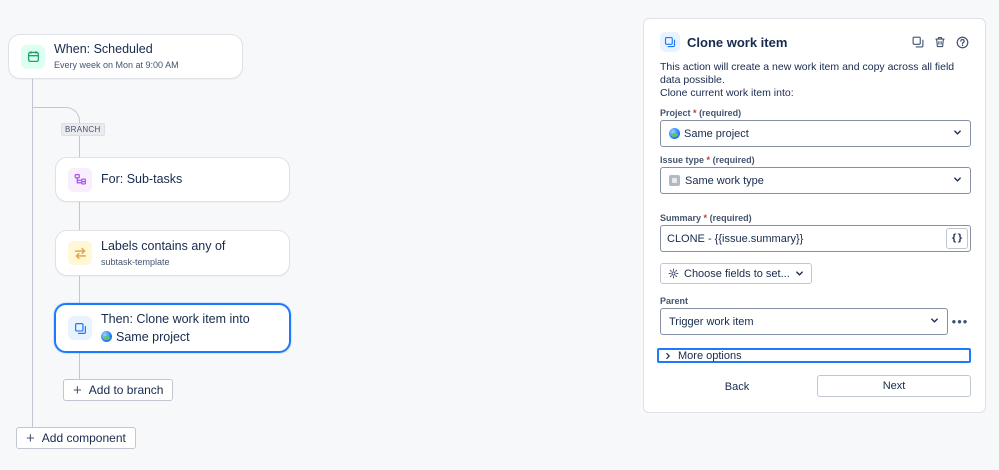 The width and height of the screenshot is (999, 470). What do you see at coordinates (737, 386) in the screenshot?
I see `back-button: Back` at bounding box center [737, 386].